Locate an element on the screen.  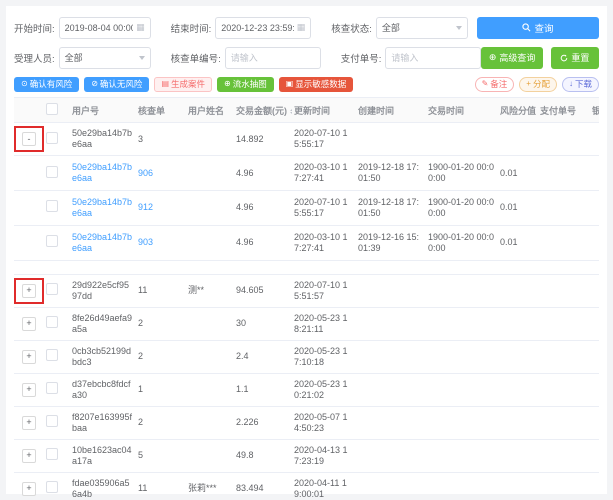
updated-time: 2020-07-10 15:55:17 is located at coordinates (324, 139).